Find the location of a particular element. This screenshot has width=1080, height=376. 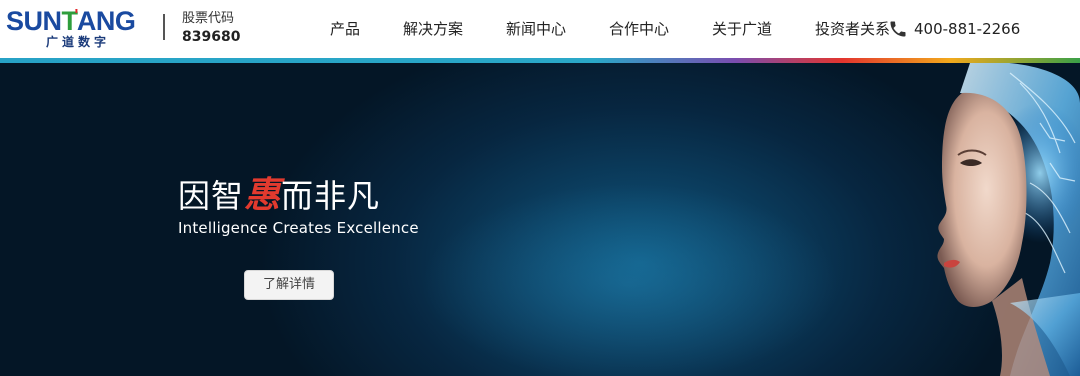

phone-icon is located at coordinates (898, 29).